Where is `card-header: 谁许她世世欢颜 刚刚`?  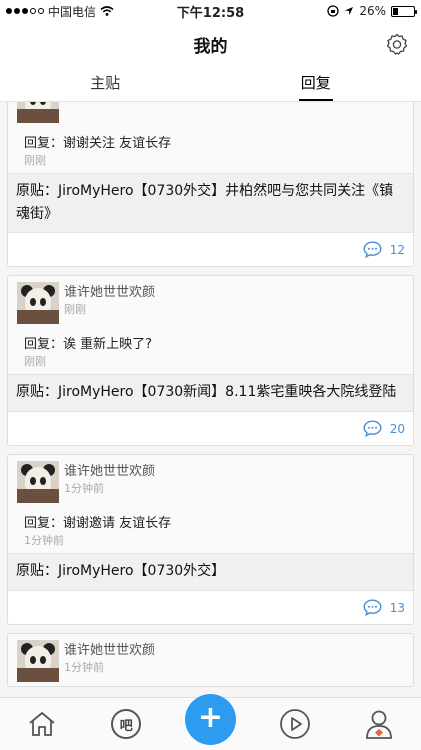
card-header: 谁许她世世欢颜 刚刚 is located at coordinates (210, 302).